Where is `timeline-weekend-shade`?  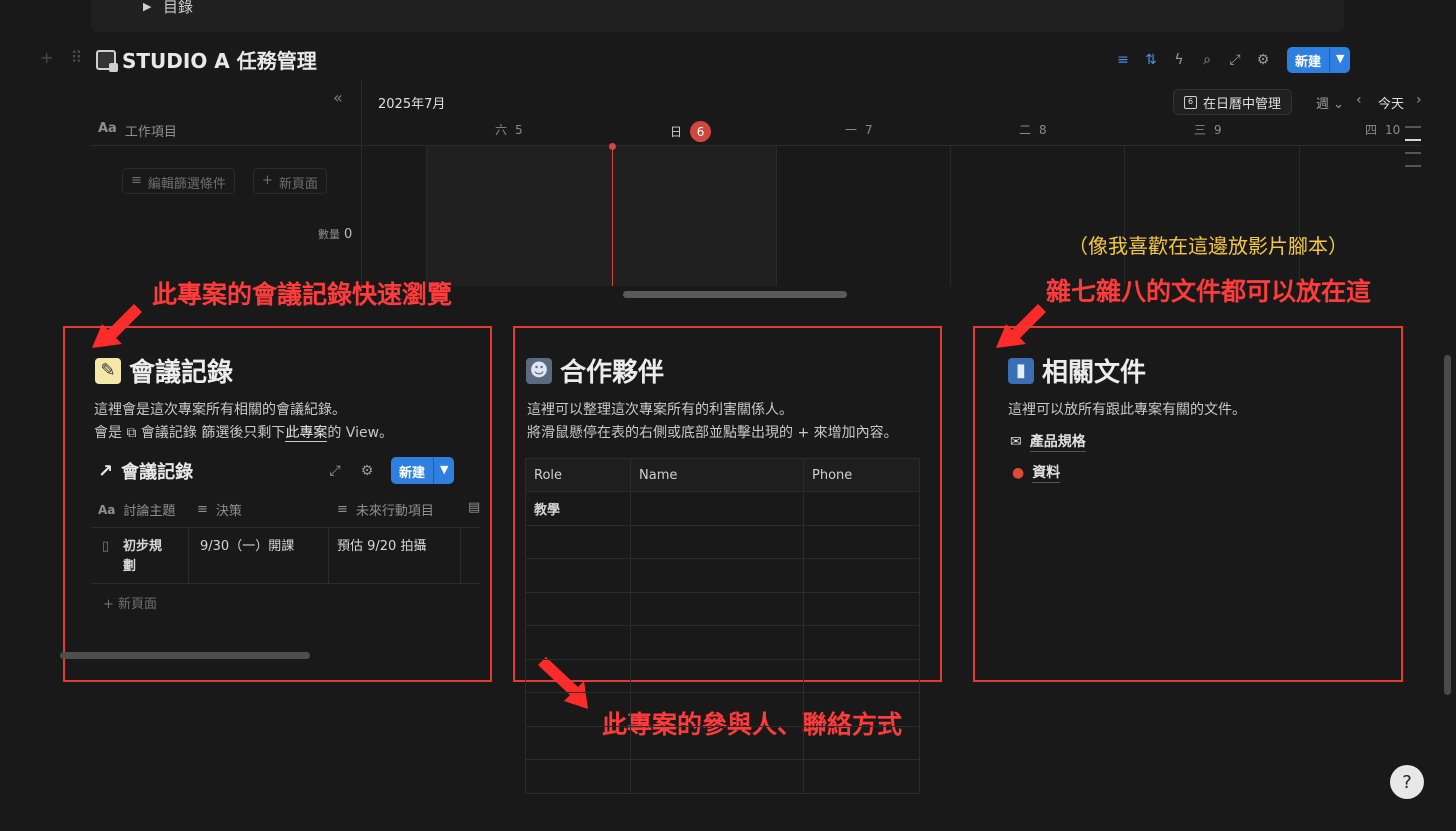 timeline-weekend-shade is located at coordinates (601, 216).